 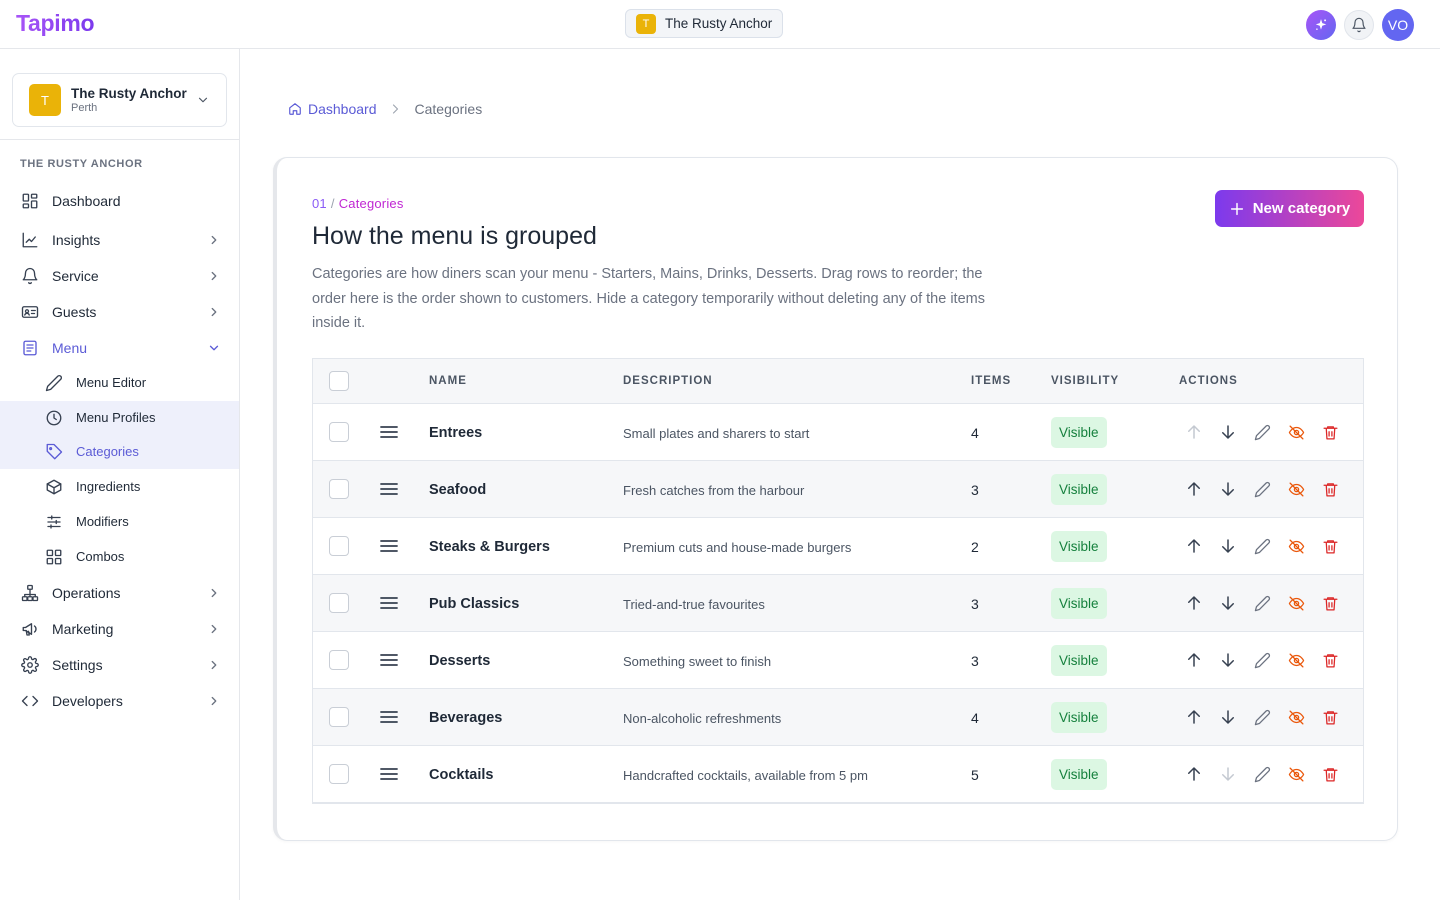 What do you see at coordinates (704, 23) in the screenshot?
I see `venue-switcher-pill: T The Rusty Anchor` at bounding box center [704, 23].